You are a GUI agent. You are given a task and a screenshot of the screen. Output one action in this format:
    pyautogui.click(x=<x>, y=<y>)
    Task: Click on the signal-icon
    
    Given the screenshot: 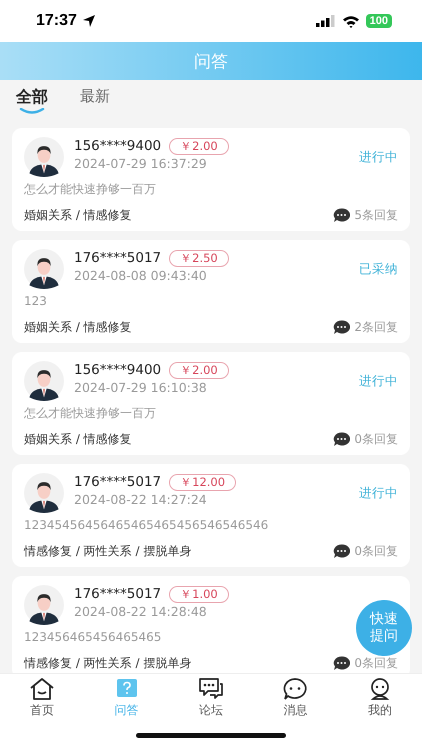 What is the action you would take?
    pyautogui.click(x=326, y=21)
    